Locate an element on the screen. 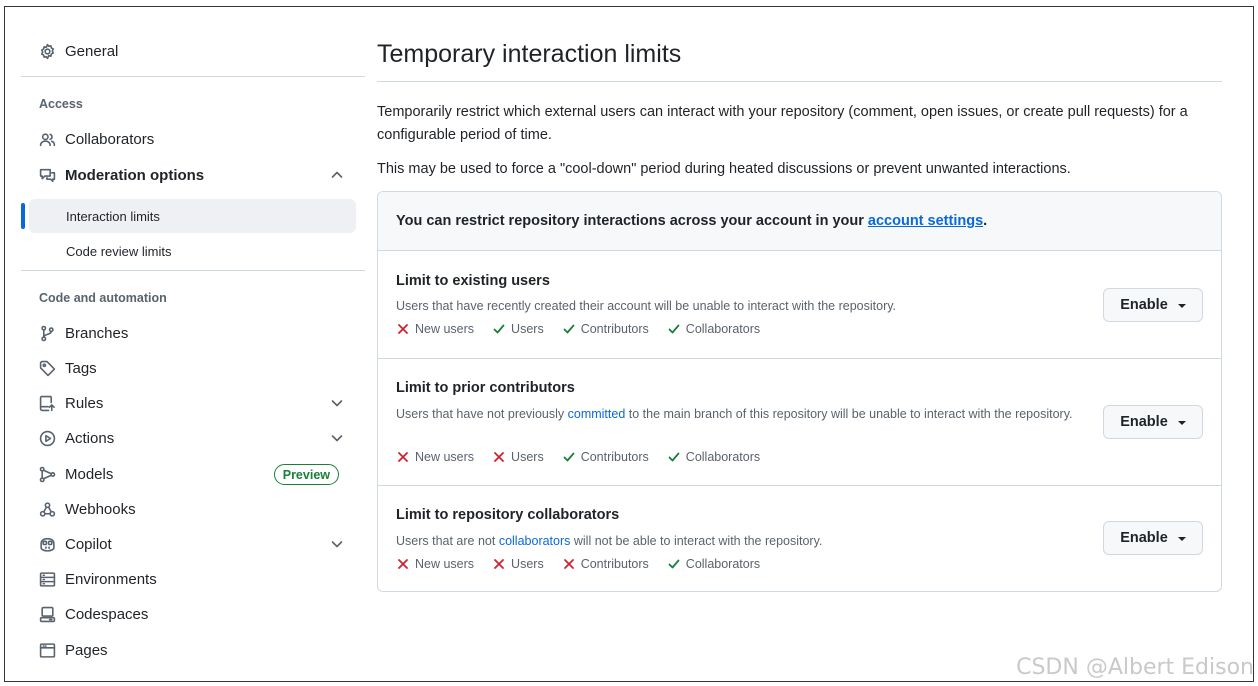 This screenshot has width=1258, height=686. section-label-code-automation: Code and automation is located at coordinates (103, 298).